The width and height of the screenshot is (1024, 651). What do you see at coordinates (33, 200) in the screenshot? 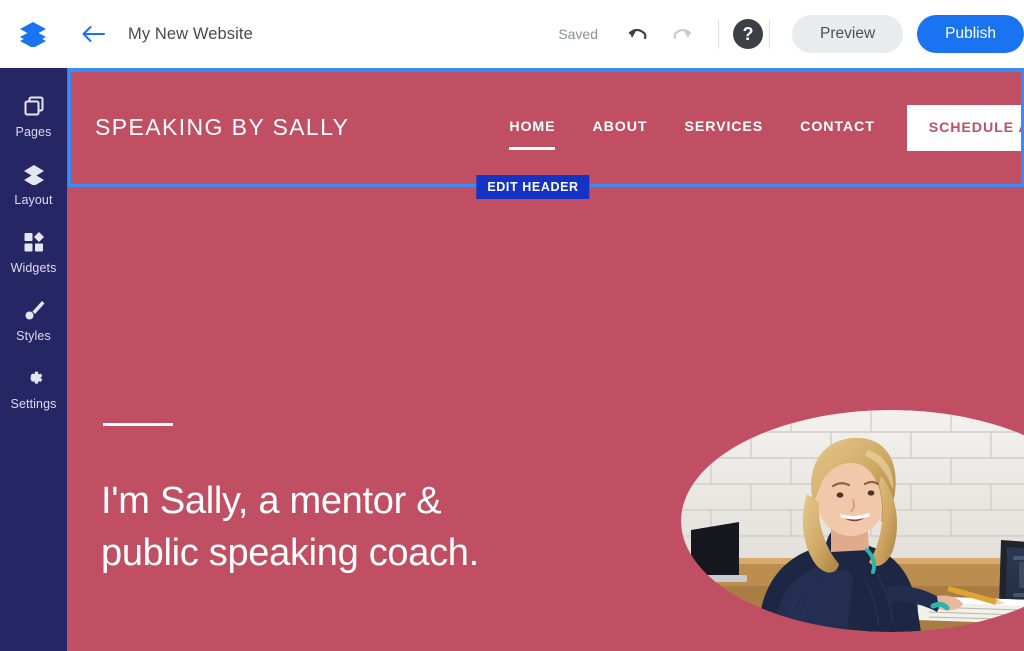
I see `sidebar-item-label: Layout` at bounding box center [33, 200].